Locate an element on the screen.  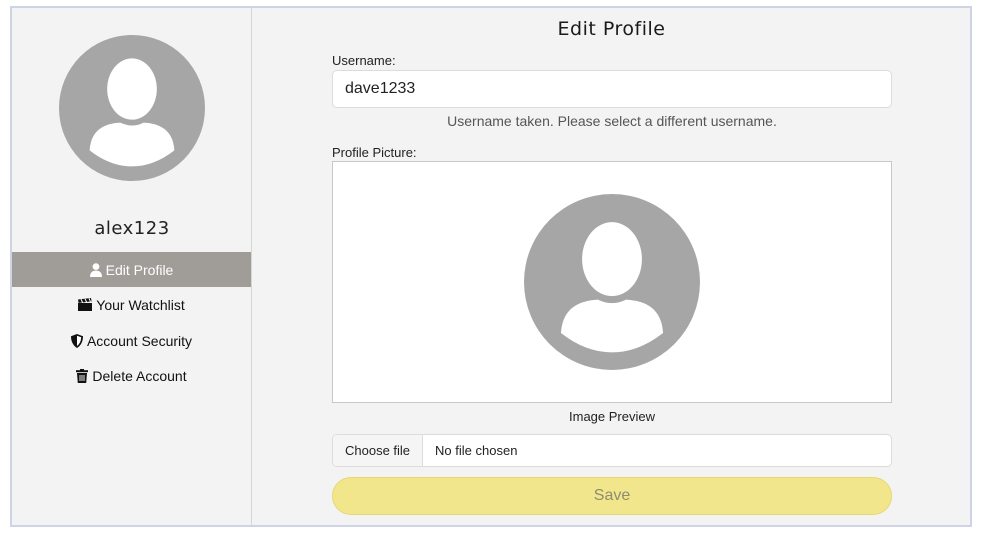
profile-picture-file-input: Choose file No file chosen is located at coordinates (612, 450).